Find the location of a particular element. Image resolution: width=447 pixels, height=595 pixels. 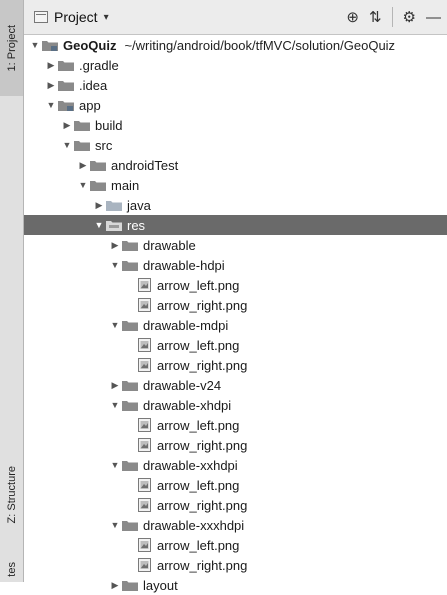

project-view-selector: Project is located at coordinates (76, 17).